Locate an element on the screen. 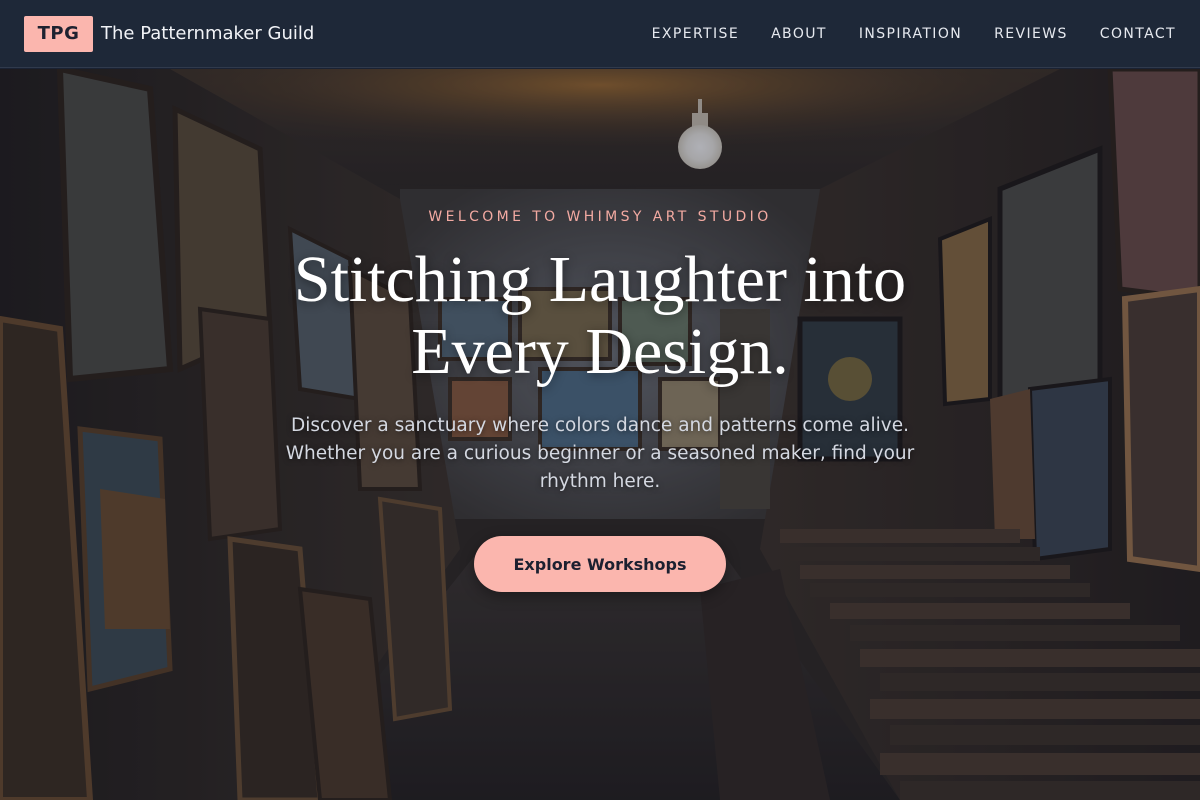  brand-name: The Patternmaker Guild is located at coordinates (208, 33).